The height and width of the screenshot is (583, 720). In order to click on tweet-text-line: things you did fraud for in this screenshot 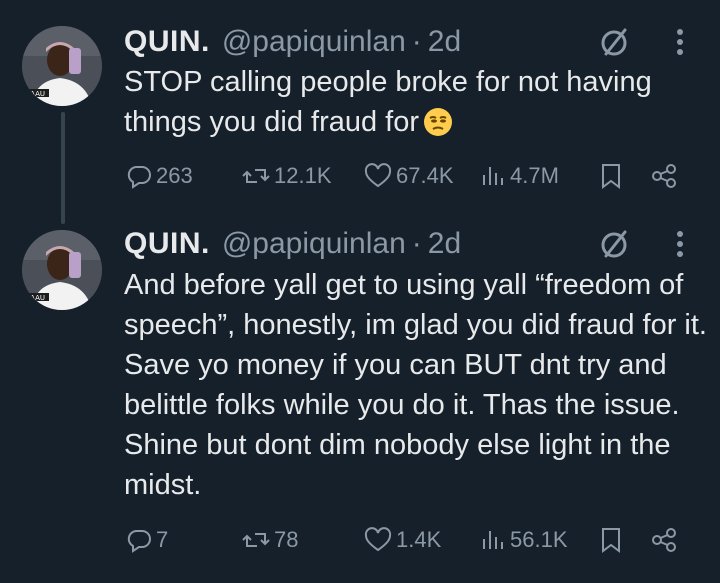, I will do `click(272, 122)`.